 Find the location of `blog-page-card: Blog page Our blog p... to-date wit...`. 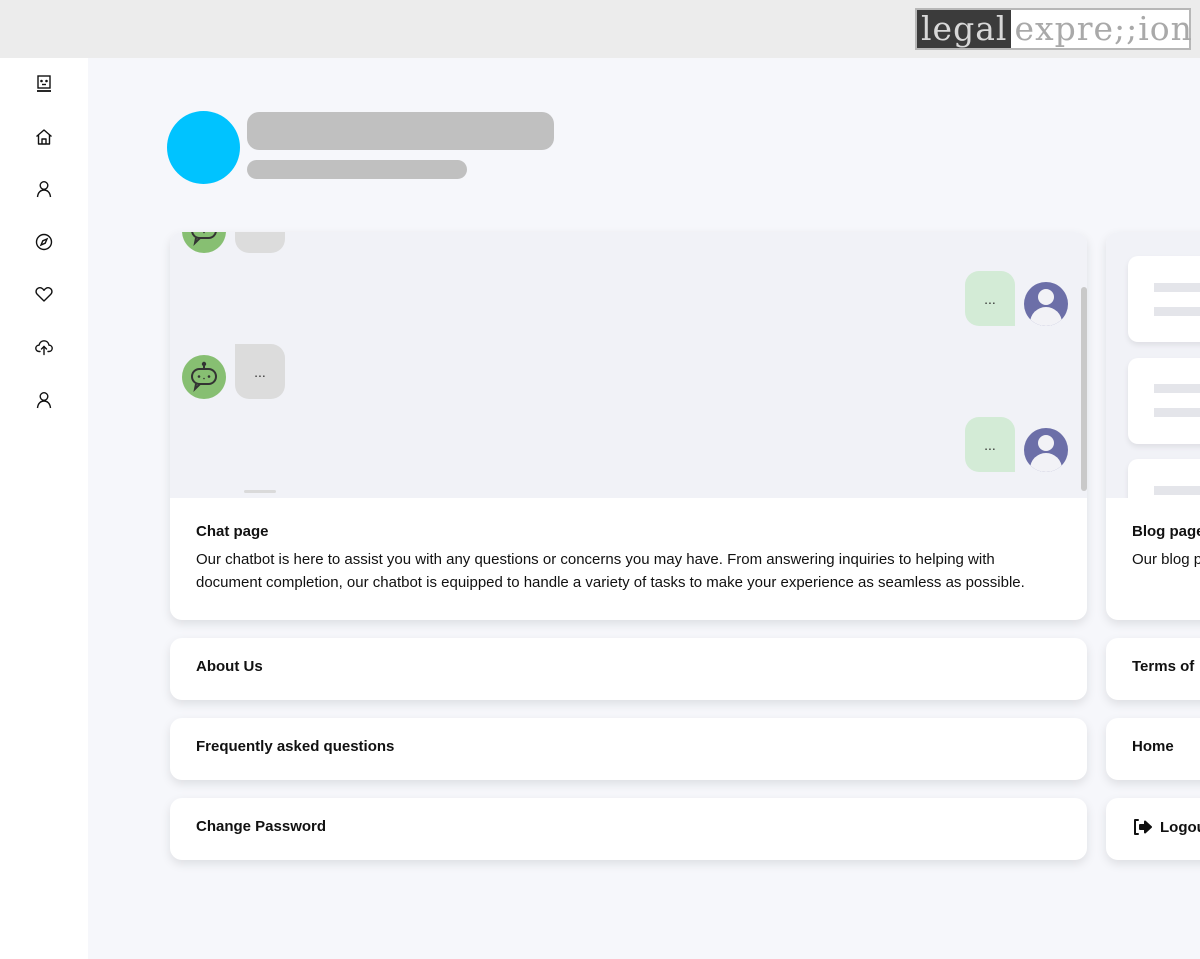

blog-page-card: Blog page Our blog p... to-date wit... is located at coordinates (1153, 426).